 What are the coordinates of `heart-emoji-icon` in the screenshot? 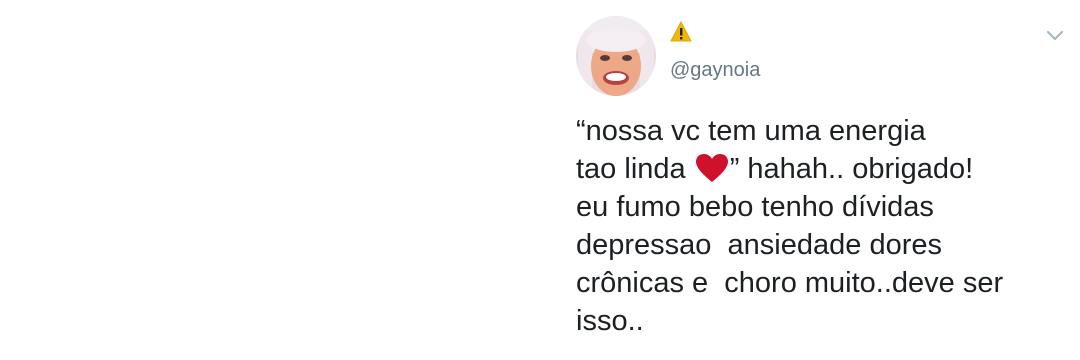 It's located at (712, 168).